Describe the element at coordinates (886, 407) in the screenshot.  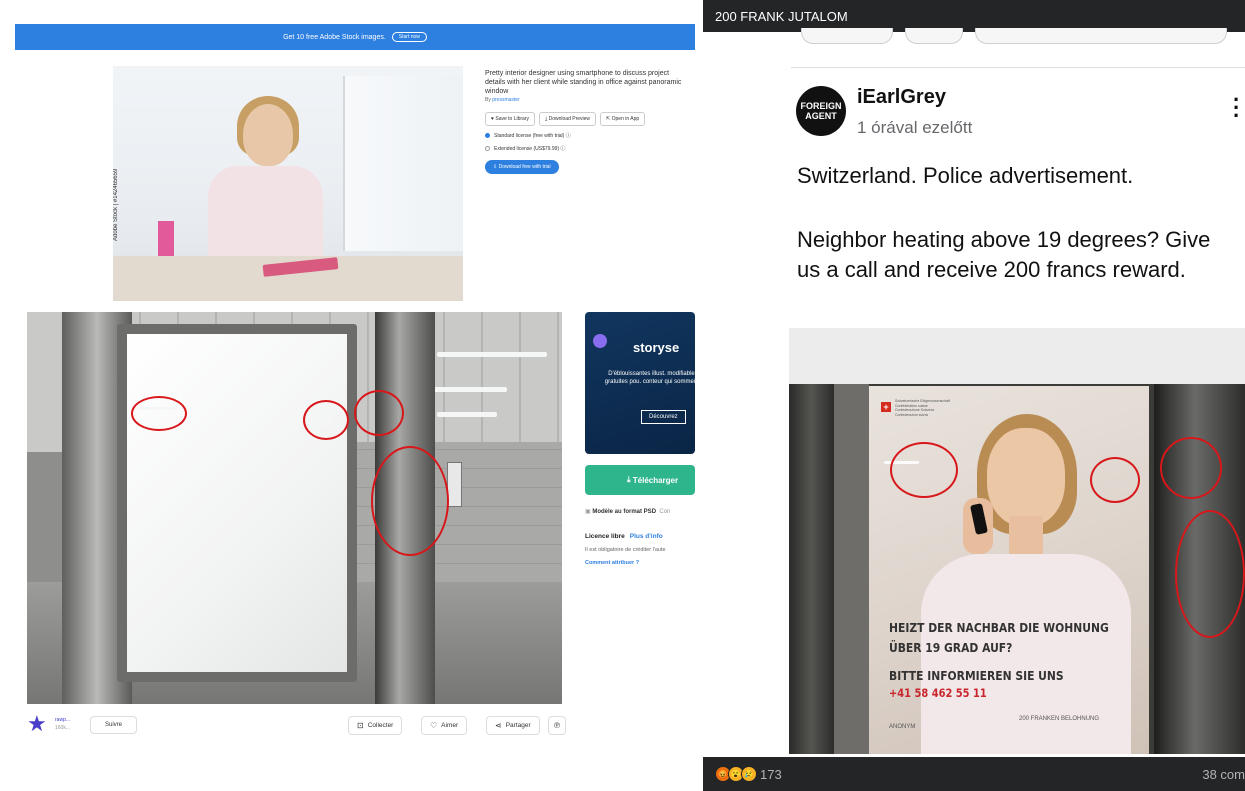
I see `swiss-flag-icon: +` at that location.